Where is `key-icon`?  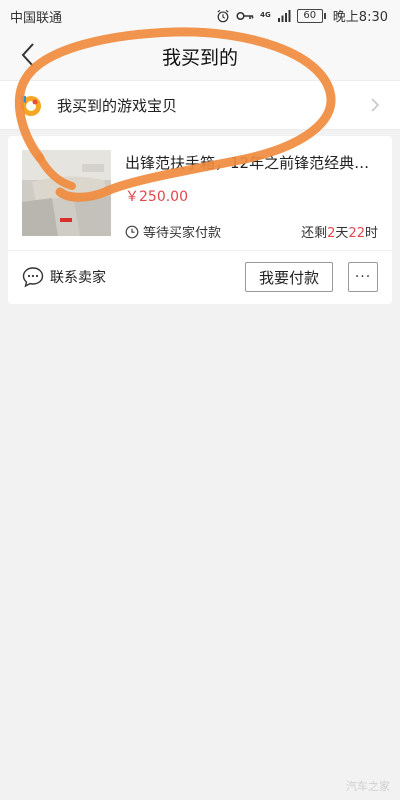 key-icon is located at coordinates (245, 15).